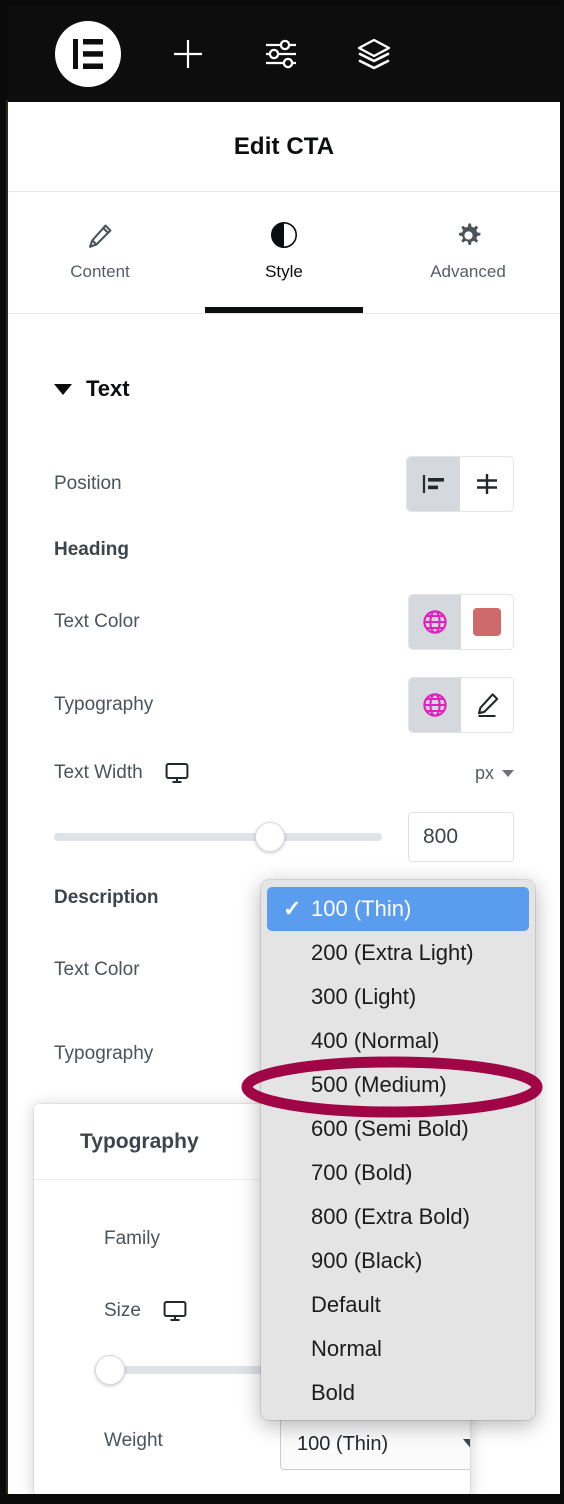 This screenshot has width=564, height=1504. I want to click on editor-toolbar, so click(284, 54).